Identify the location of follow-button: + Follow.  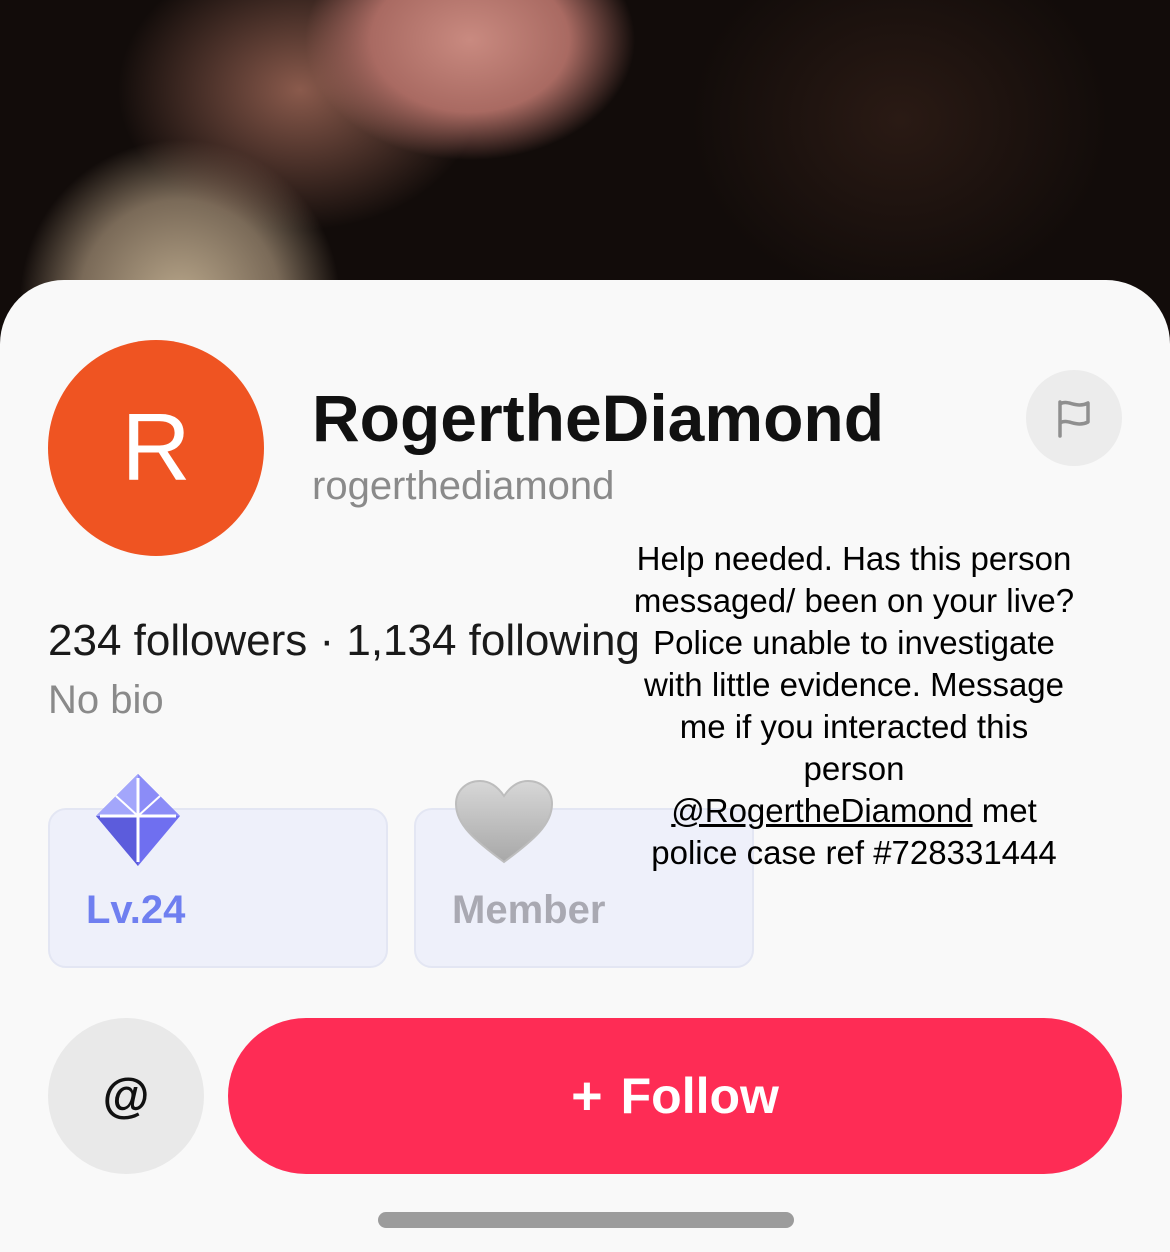
(675, 1096).